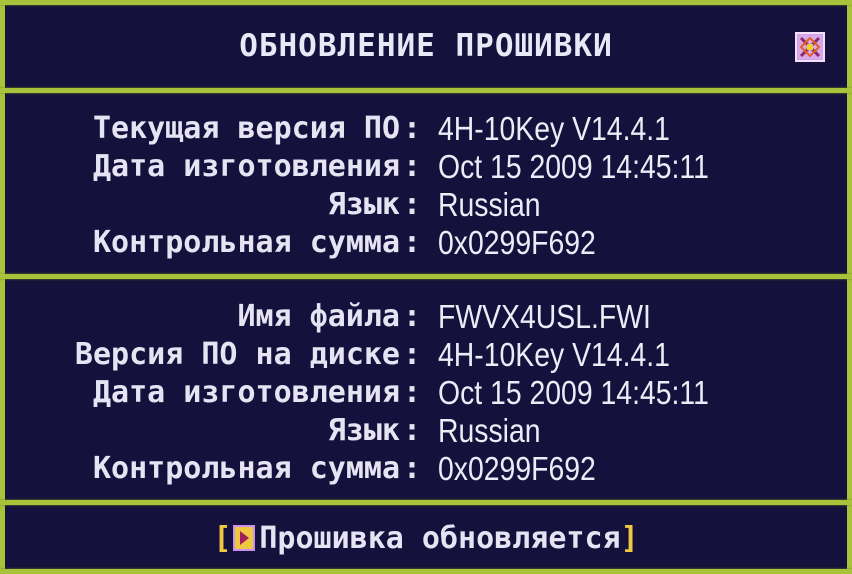 The image size is (852, 574). What do you see at coordinates (426, 46) in the screenshot?
I see `dialog-title: ОБНОВЛЕНИЕ ПРОШИВКИ` at bounding box center [426, 46].